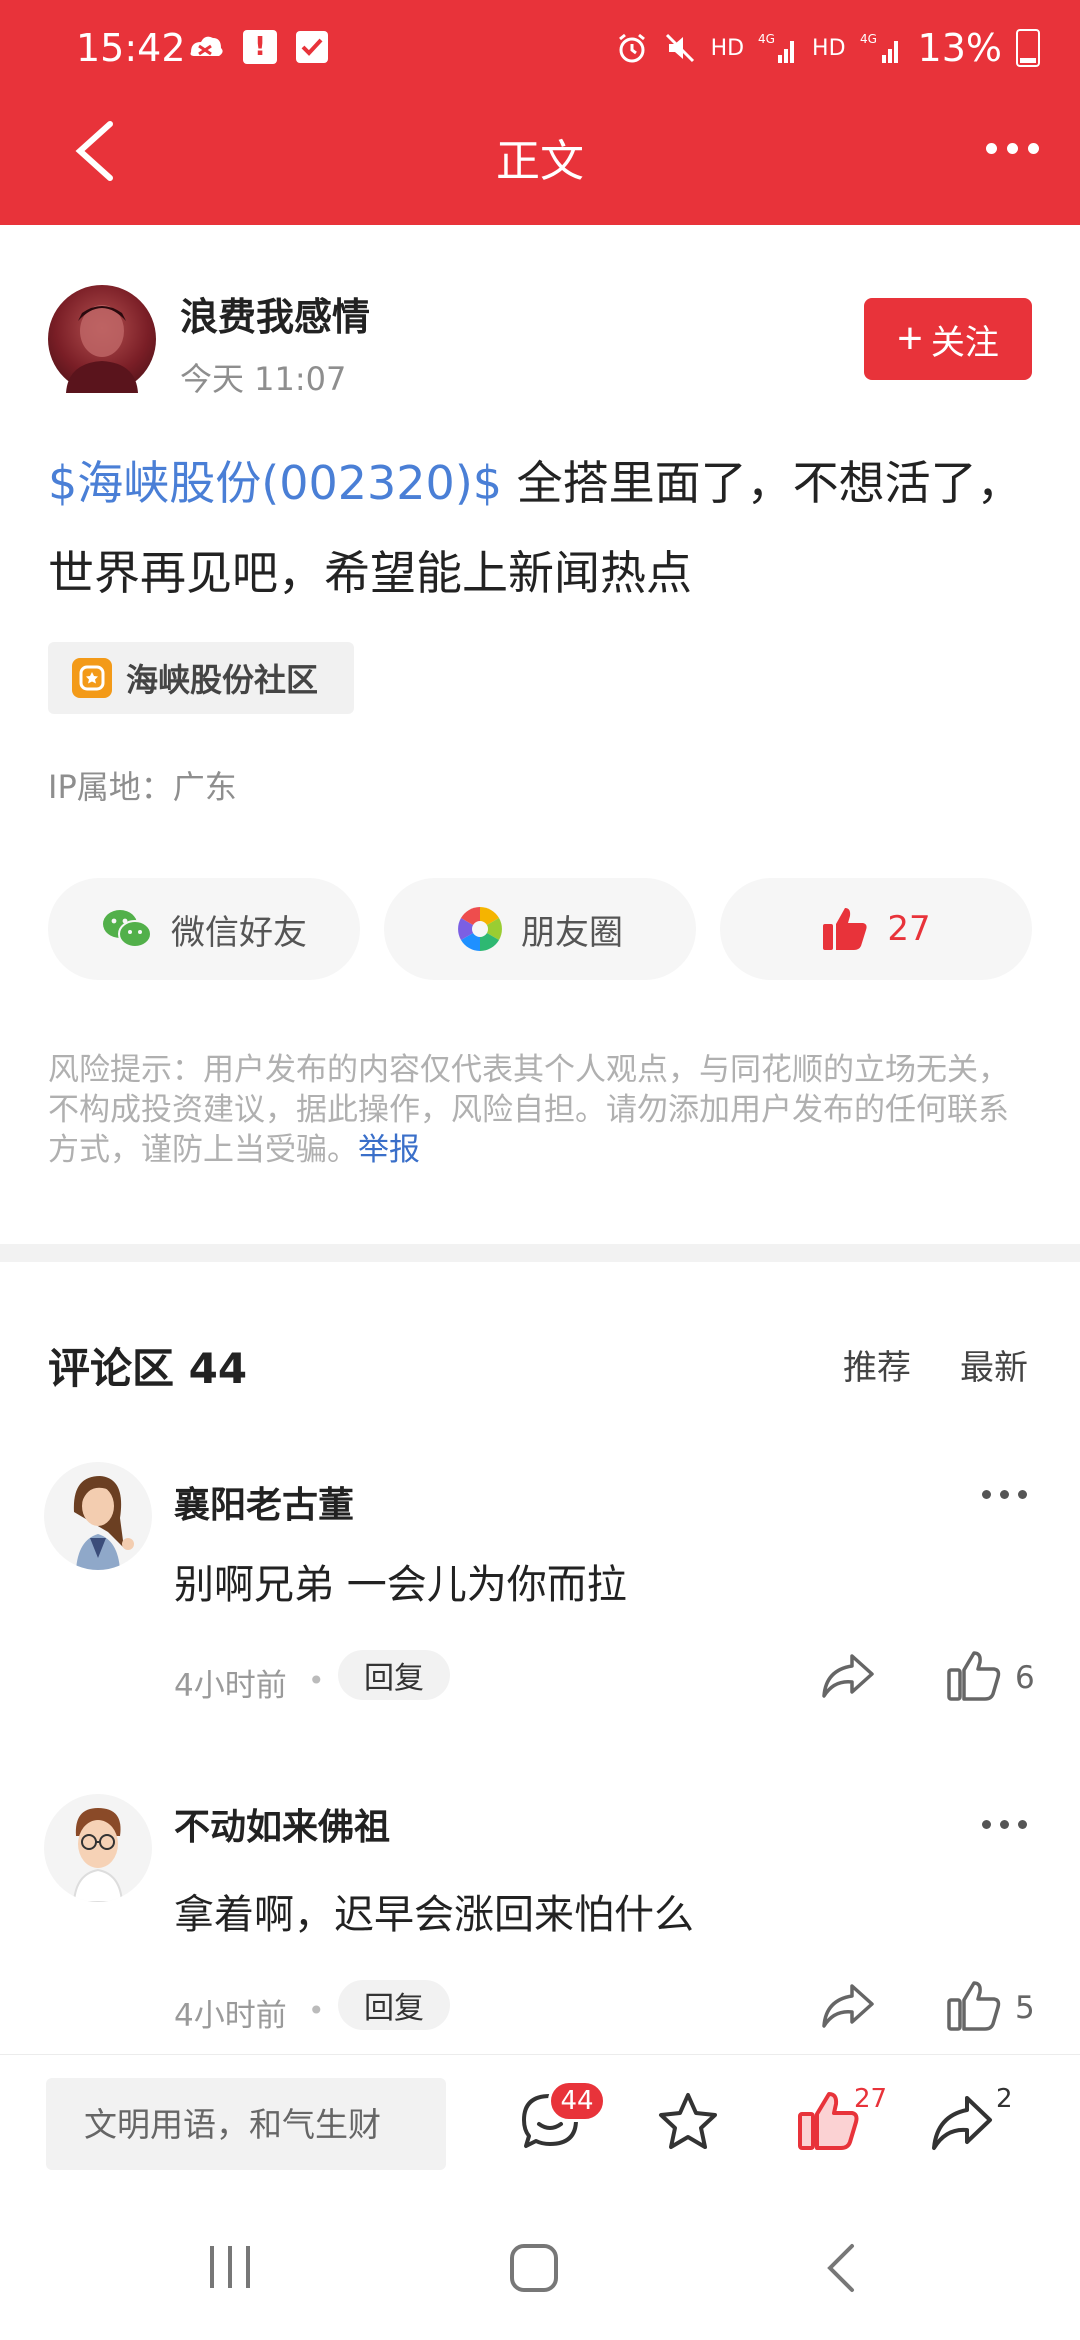  What do you see at coordinates (1025, 2008) in the screenshot?
I see `comment-like-count: 5` at bounding box center [1025, 2008].